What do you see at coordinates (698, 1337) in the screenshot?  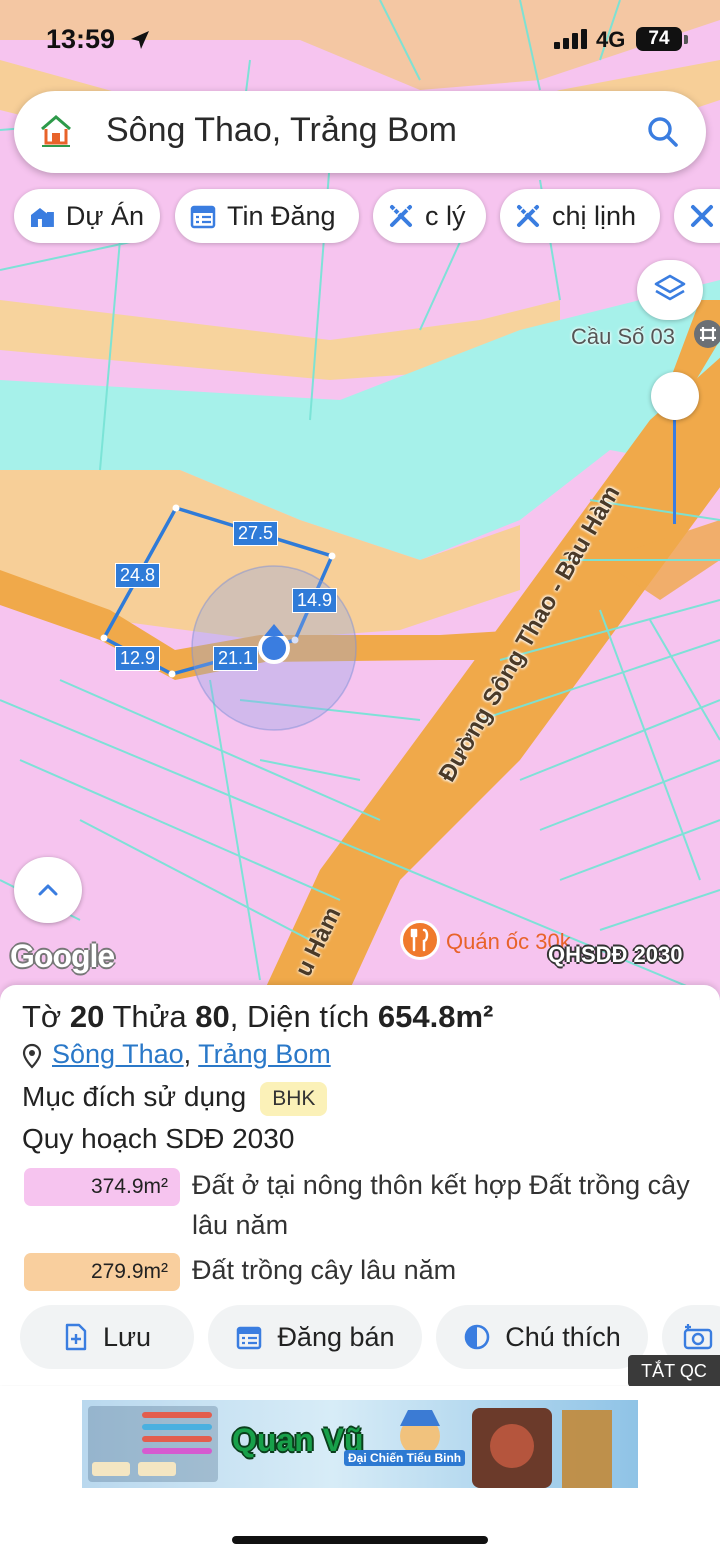 I see `camera-add-icon` at bounding box center [698, 1337].